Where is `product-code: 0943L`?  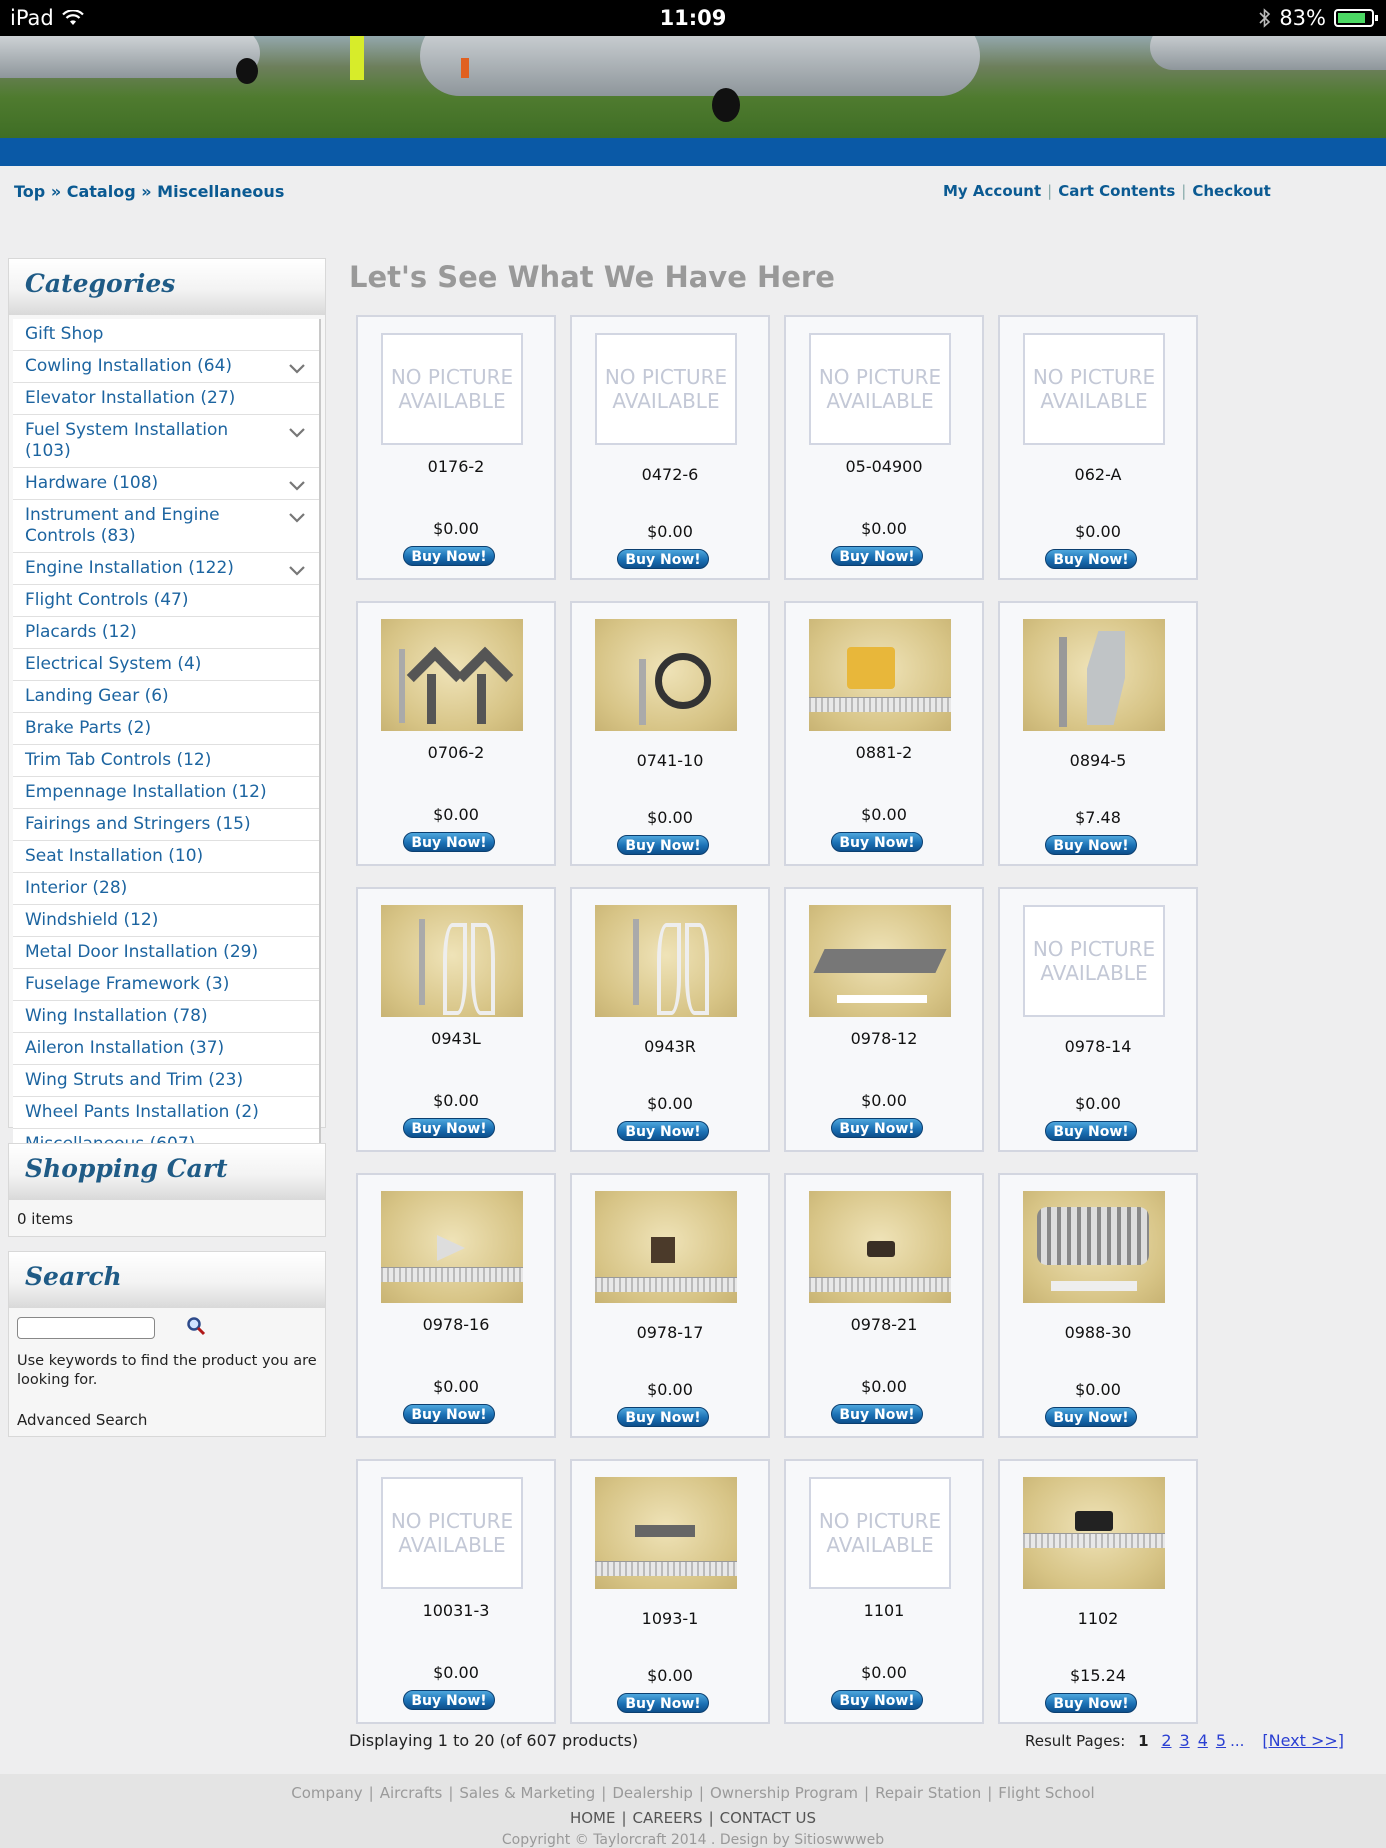
product-code: 0943L is located at coordinates (456, 1038).